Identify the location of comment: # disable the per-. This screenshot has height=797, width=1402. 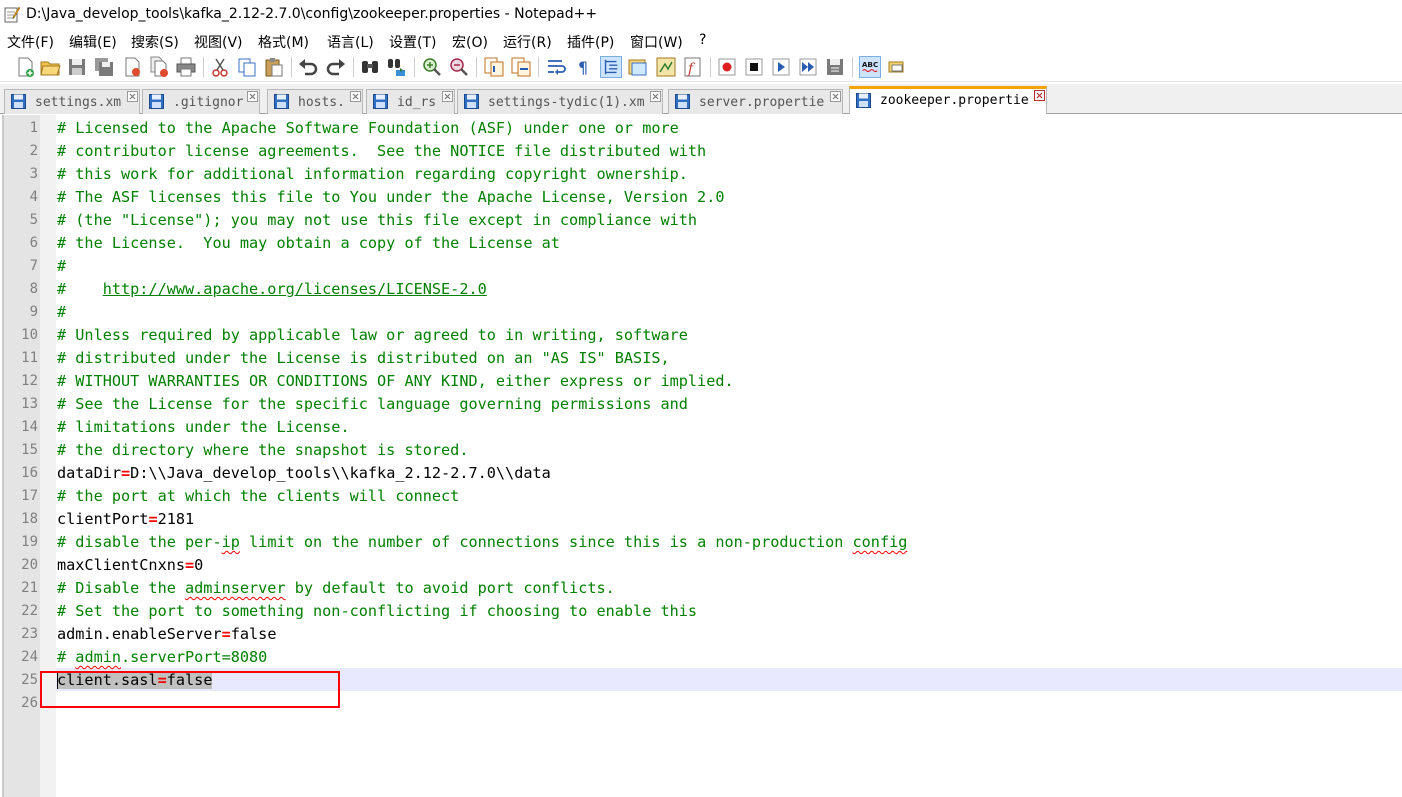
(139, 542).